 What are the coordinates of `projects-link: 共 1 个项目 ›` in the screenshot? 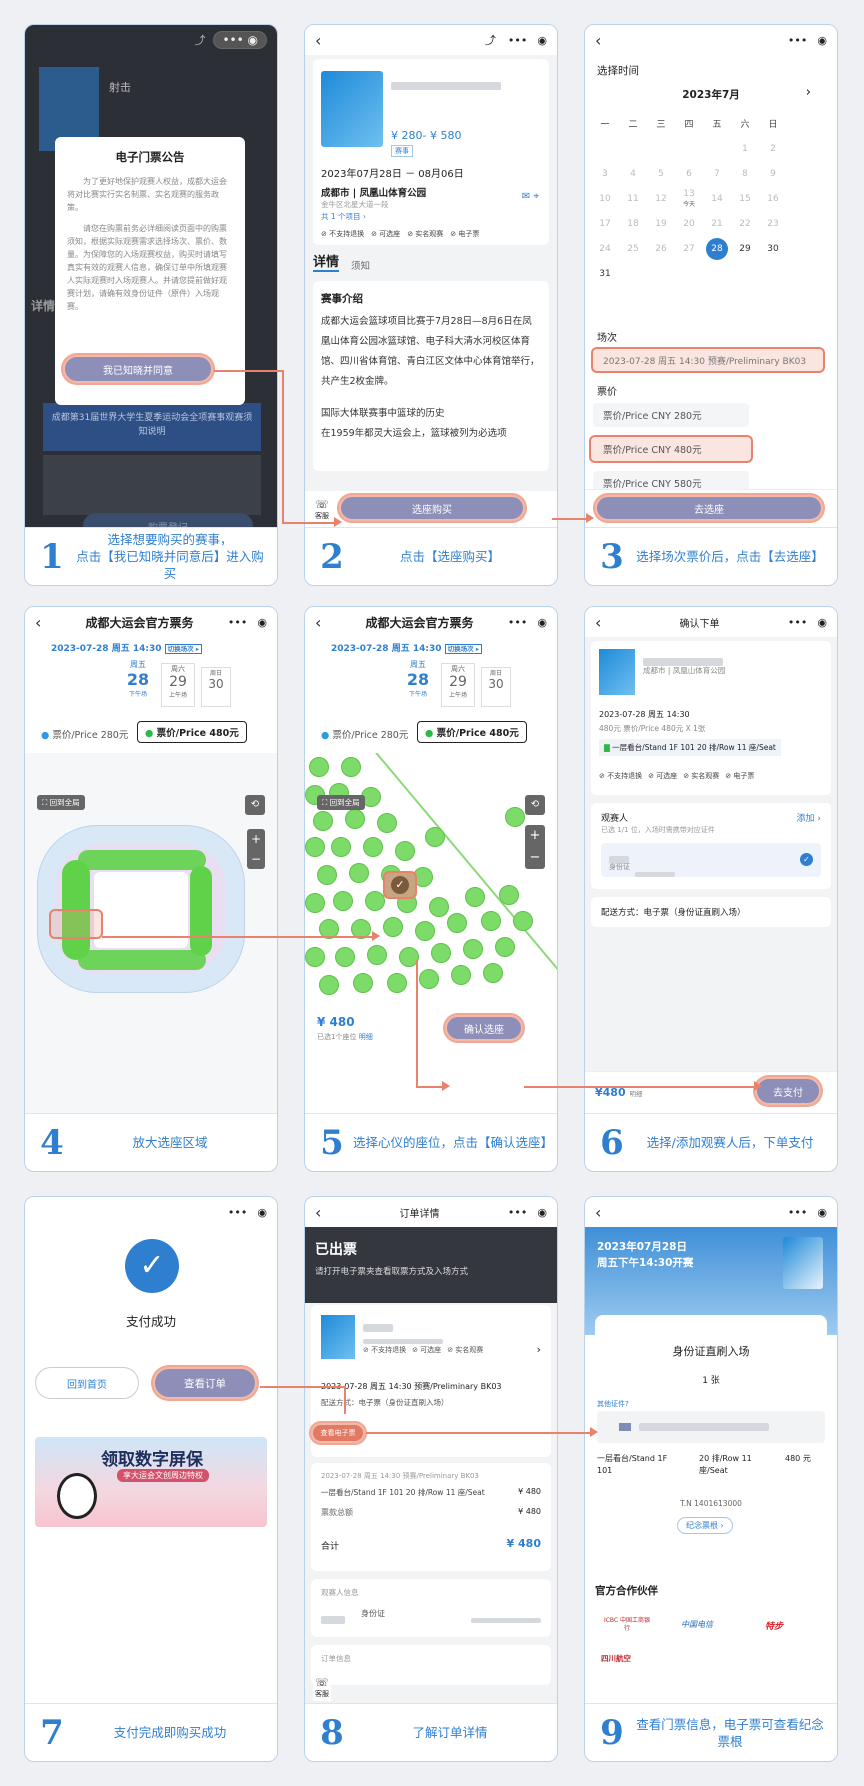 It's located at (343, 216).